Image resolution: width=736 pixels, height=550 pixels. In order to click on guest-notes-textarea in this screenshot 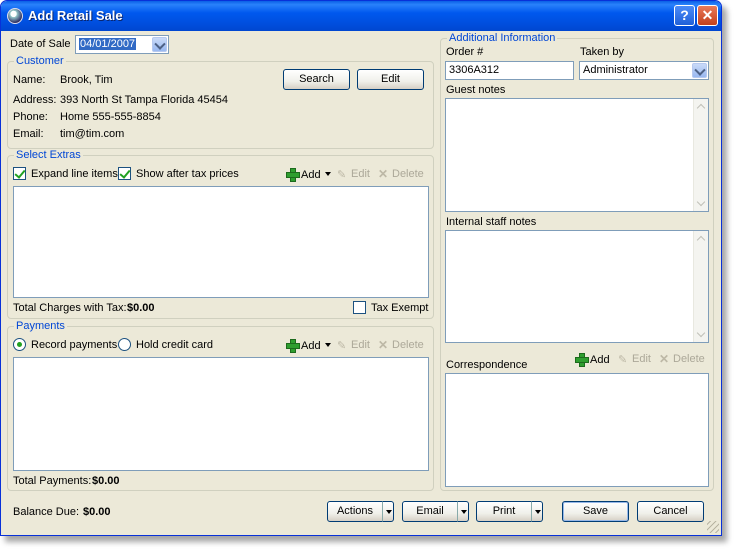, I will do `click(577, 155)`.